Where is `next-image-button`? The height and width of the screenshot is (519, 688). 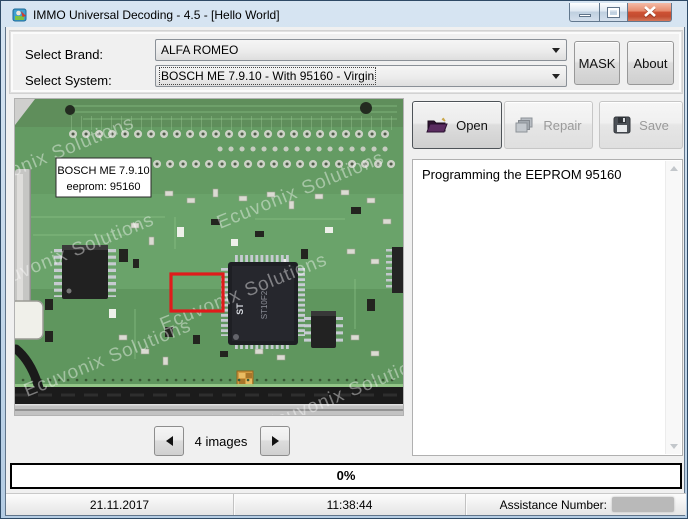 next-image-button is located at coordinates (275, 441).